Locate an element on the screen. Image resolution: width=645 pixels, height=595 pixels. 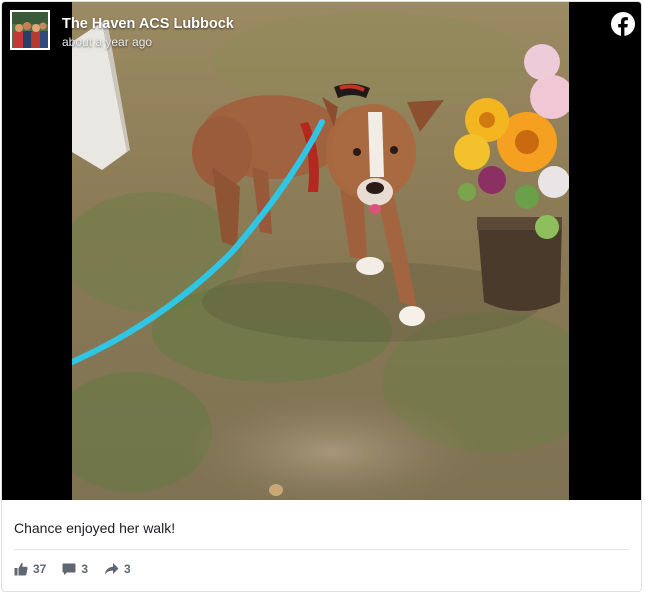
post-header: The Haven ACS Lubbock about a year ago is located at coordinates (122, 33).